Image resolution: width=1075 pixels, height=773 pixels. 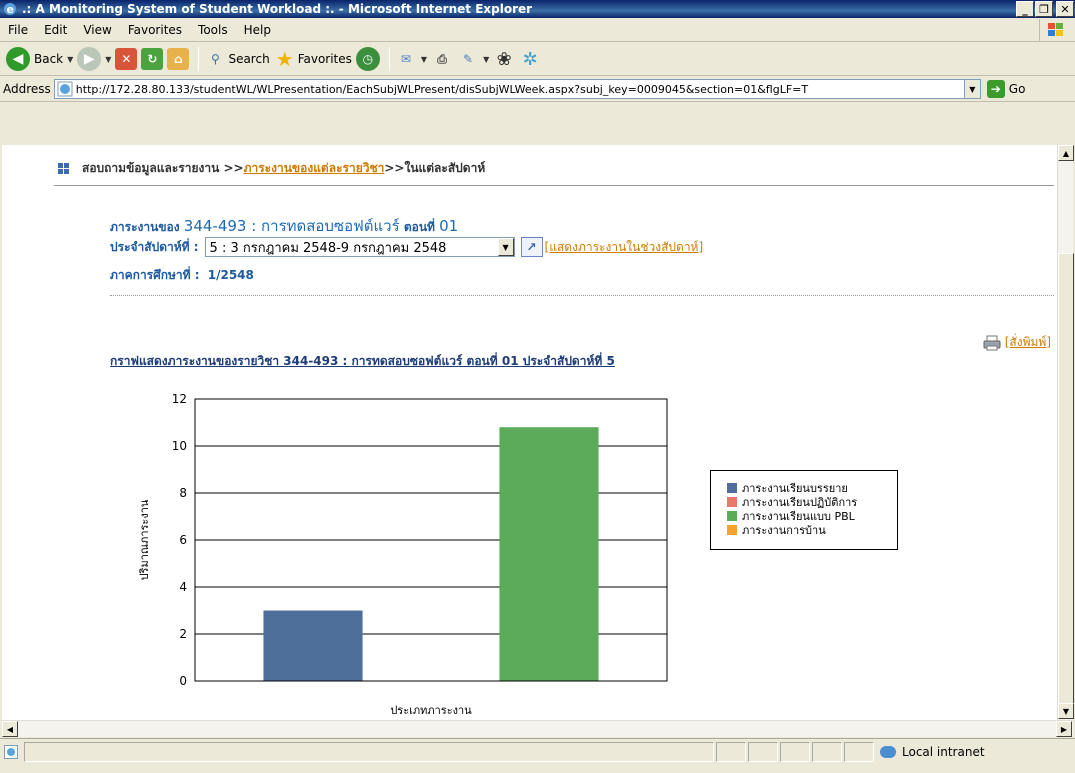 I want to click on windows-flag-icon, so click(x=1055, y=30).